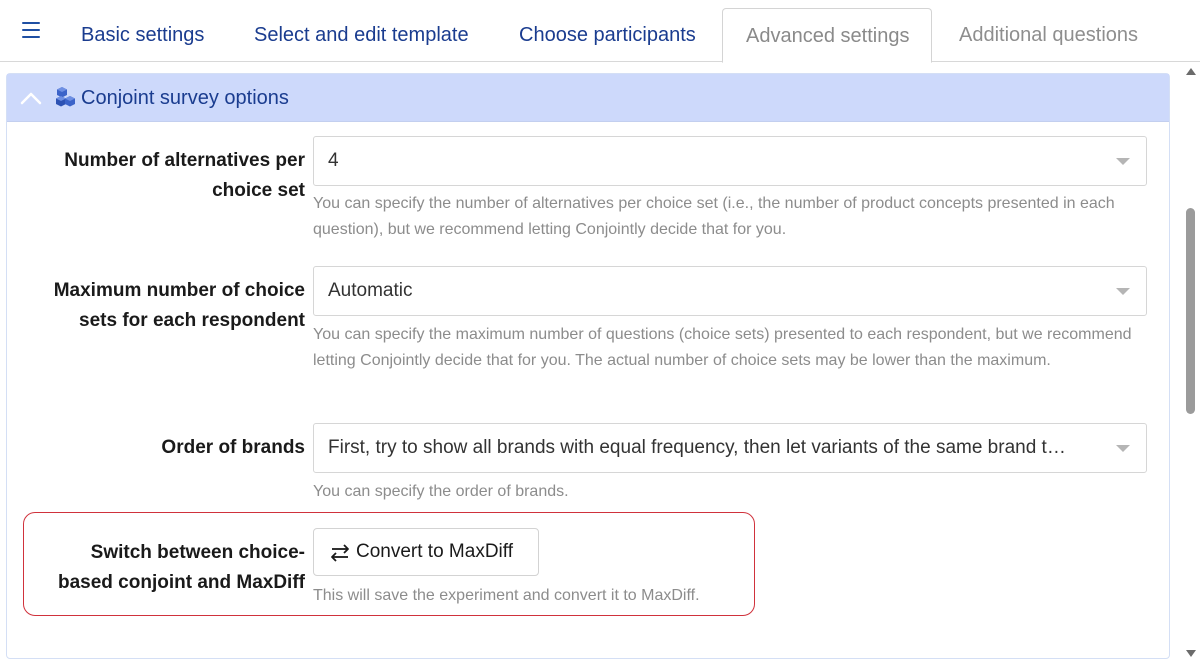 The width and height of the screenshot is (1200, 668). I want to click on tab-choose-participants: Choose participants, so click(607, 35).